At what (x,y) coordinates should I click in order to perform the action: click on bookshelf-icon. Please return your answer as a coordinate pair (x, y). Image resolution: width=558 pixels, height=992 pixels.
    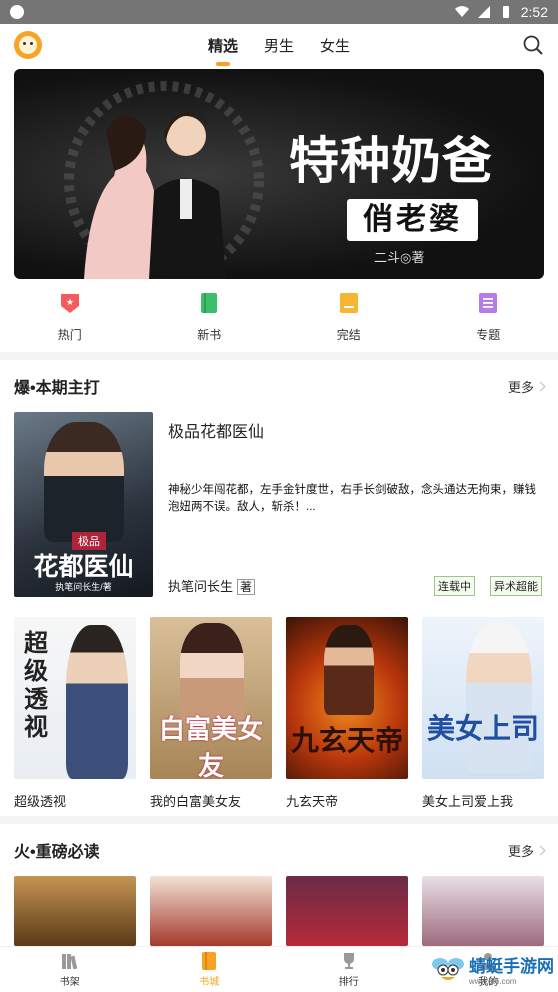
    Looking at the image, I should click on (69, 962).